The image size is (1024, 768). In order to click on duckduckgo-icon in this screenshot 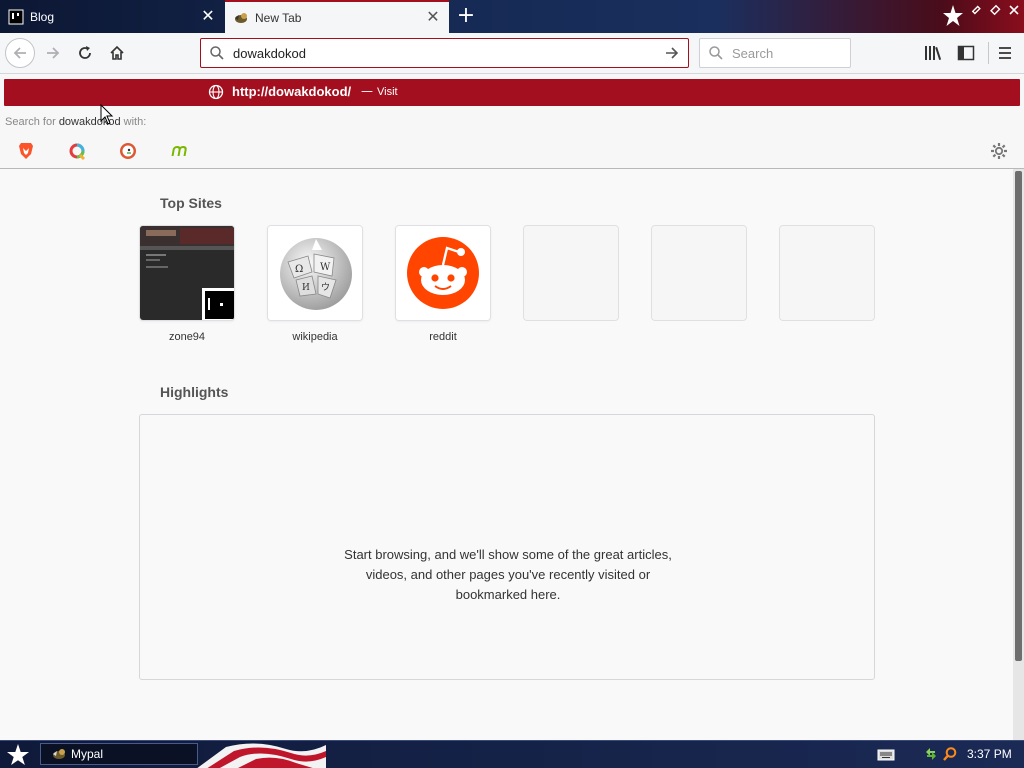, I will do `click(128, 151)`.